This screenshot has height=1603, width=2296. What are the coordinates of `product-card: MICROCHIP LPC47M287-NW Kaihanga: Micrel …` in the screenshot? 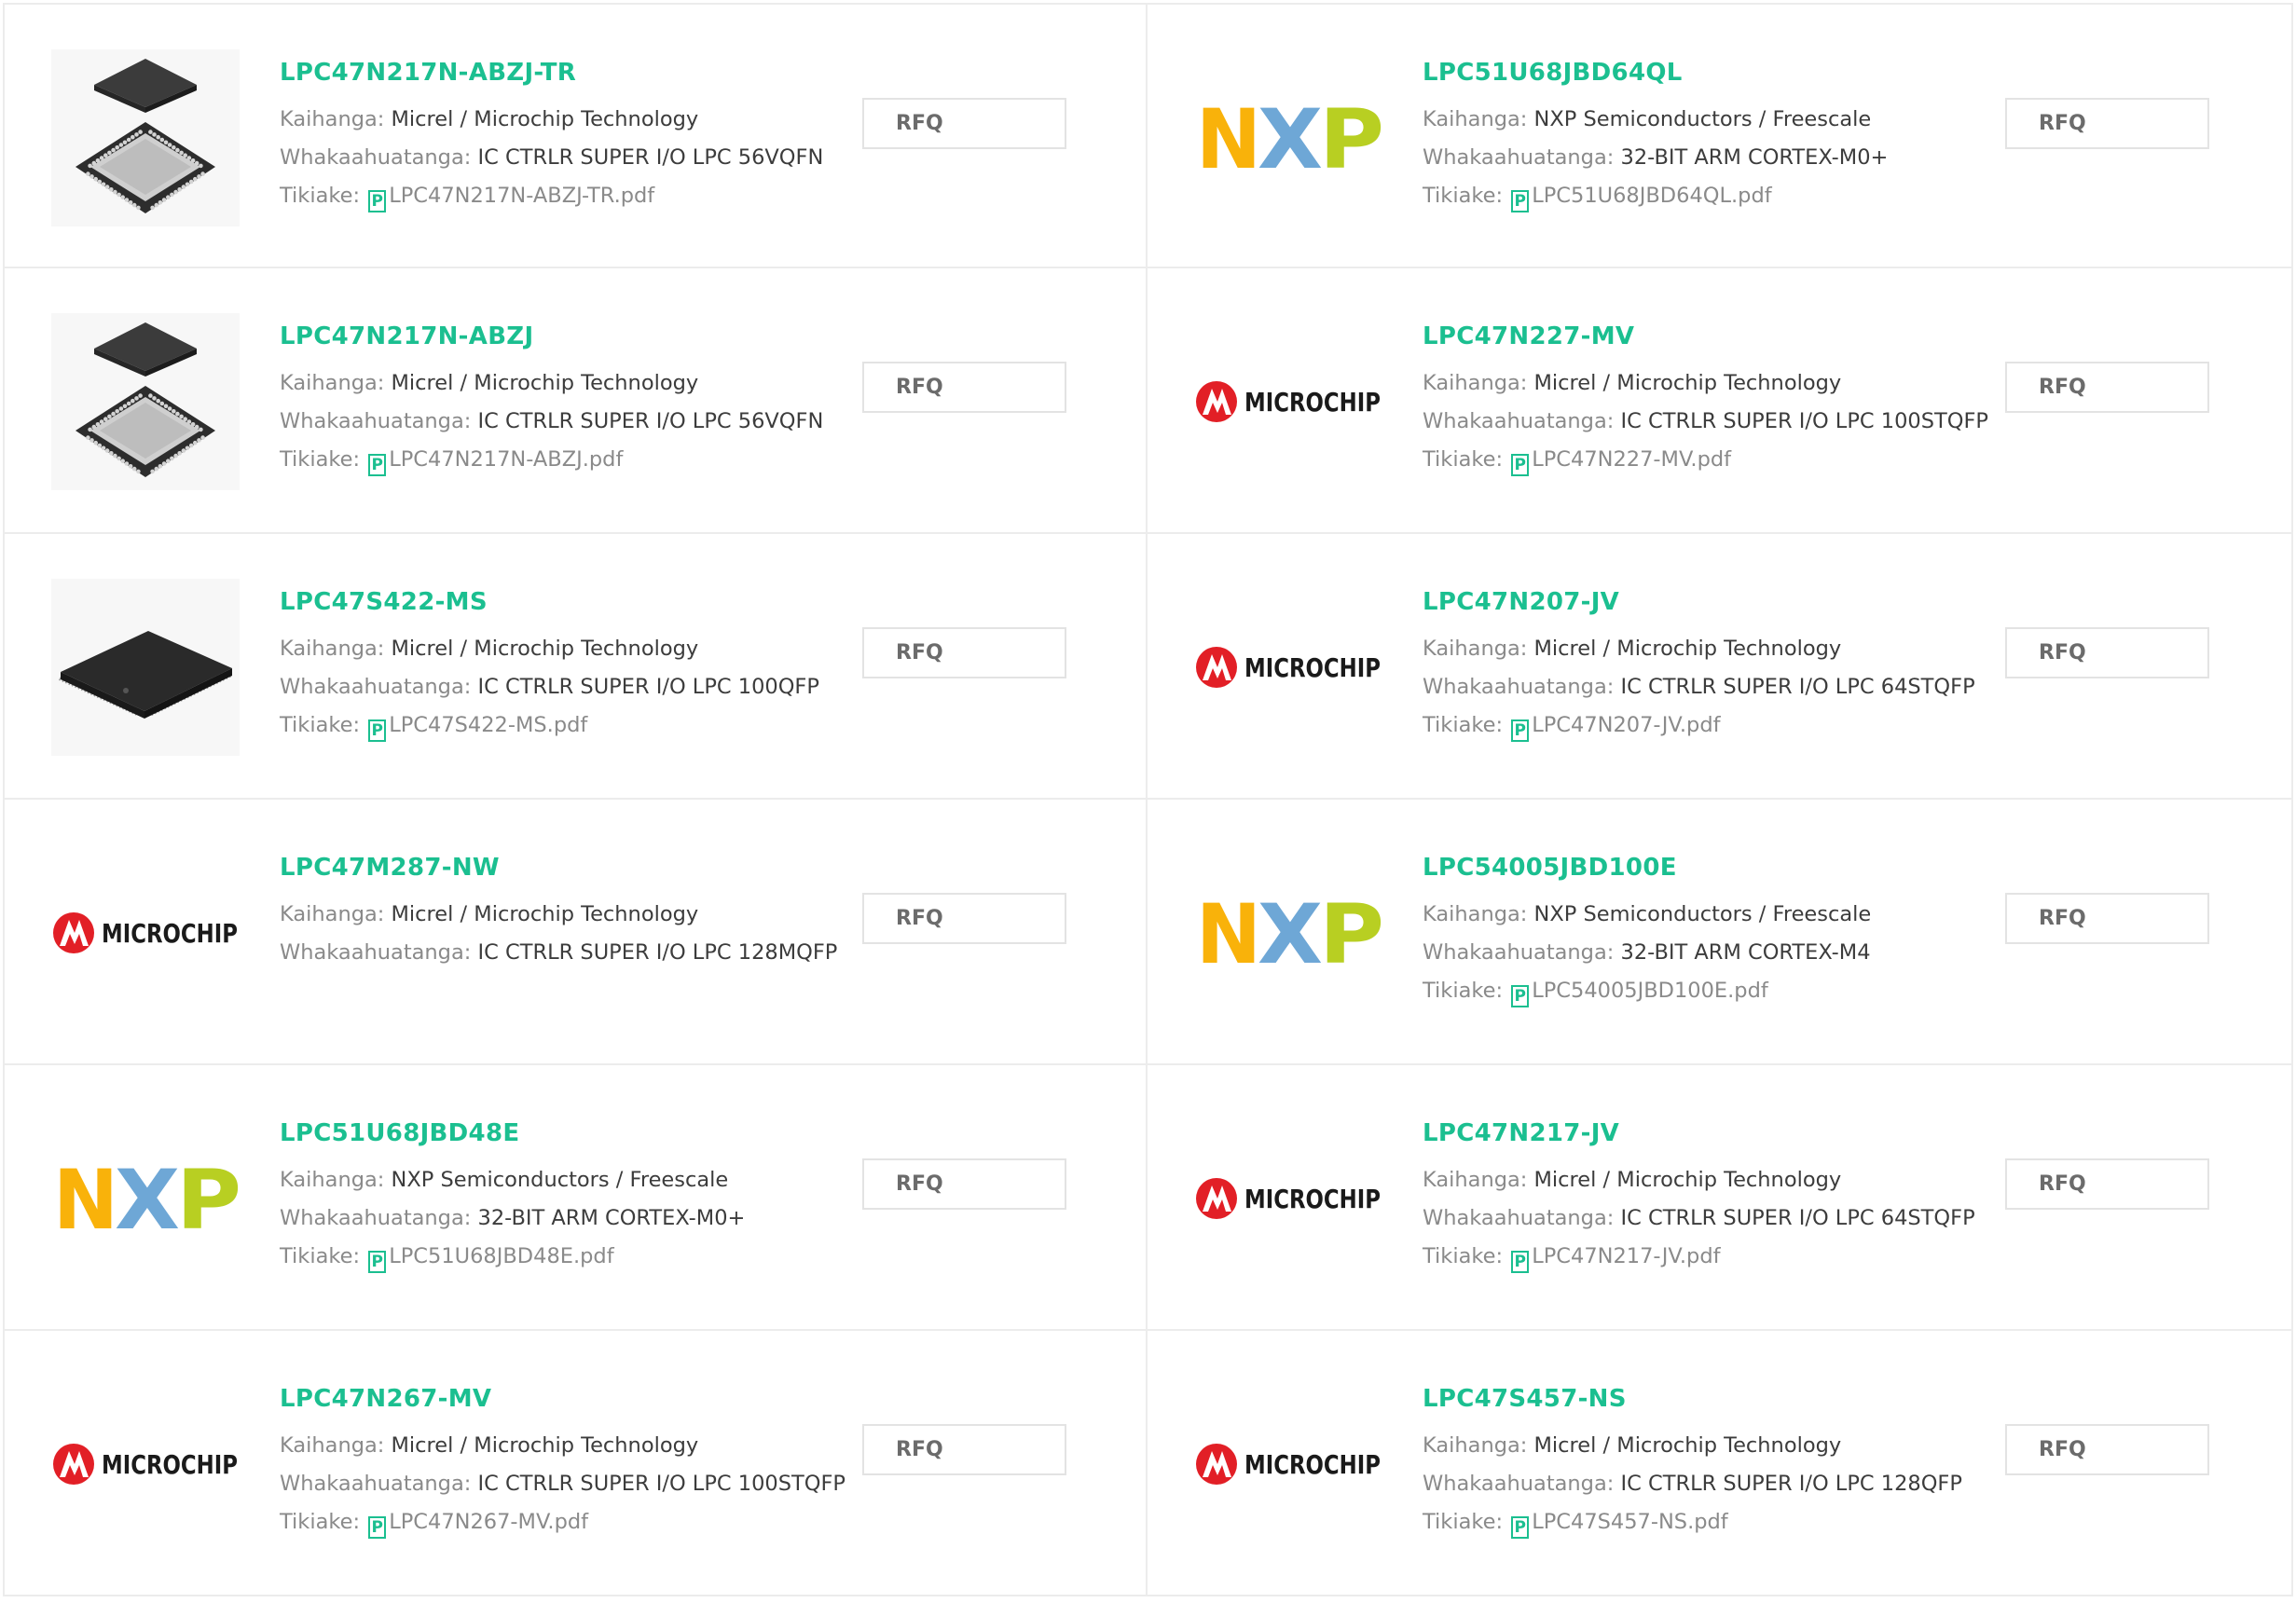 It's located at (575, 932).